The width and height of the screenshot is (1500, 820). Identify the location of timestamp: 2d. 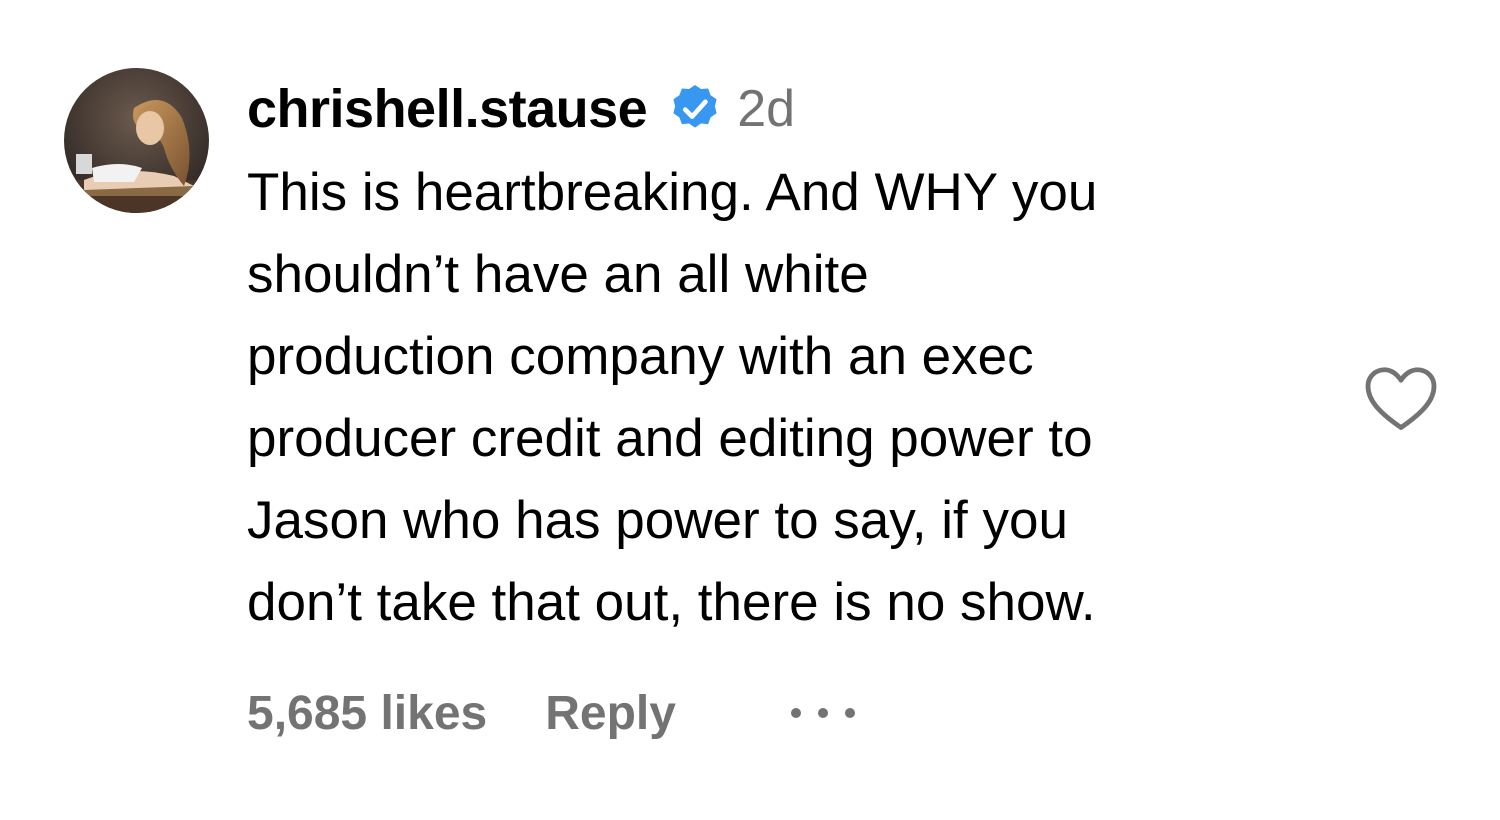
(766, 109).